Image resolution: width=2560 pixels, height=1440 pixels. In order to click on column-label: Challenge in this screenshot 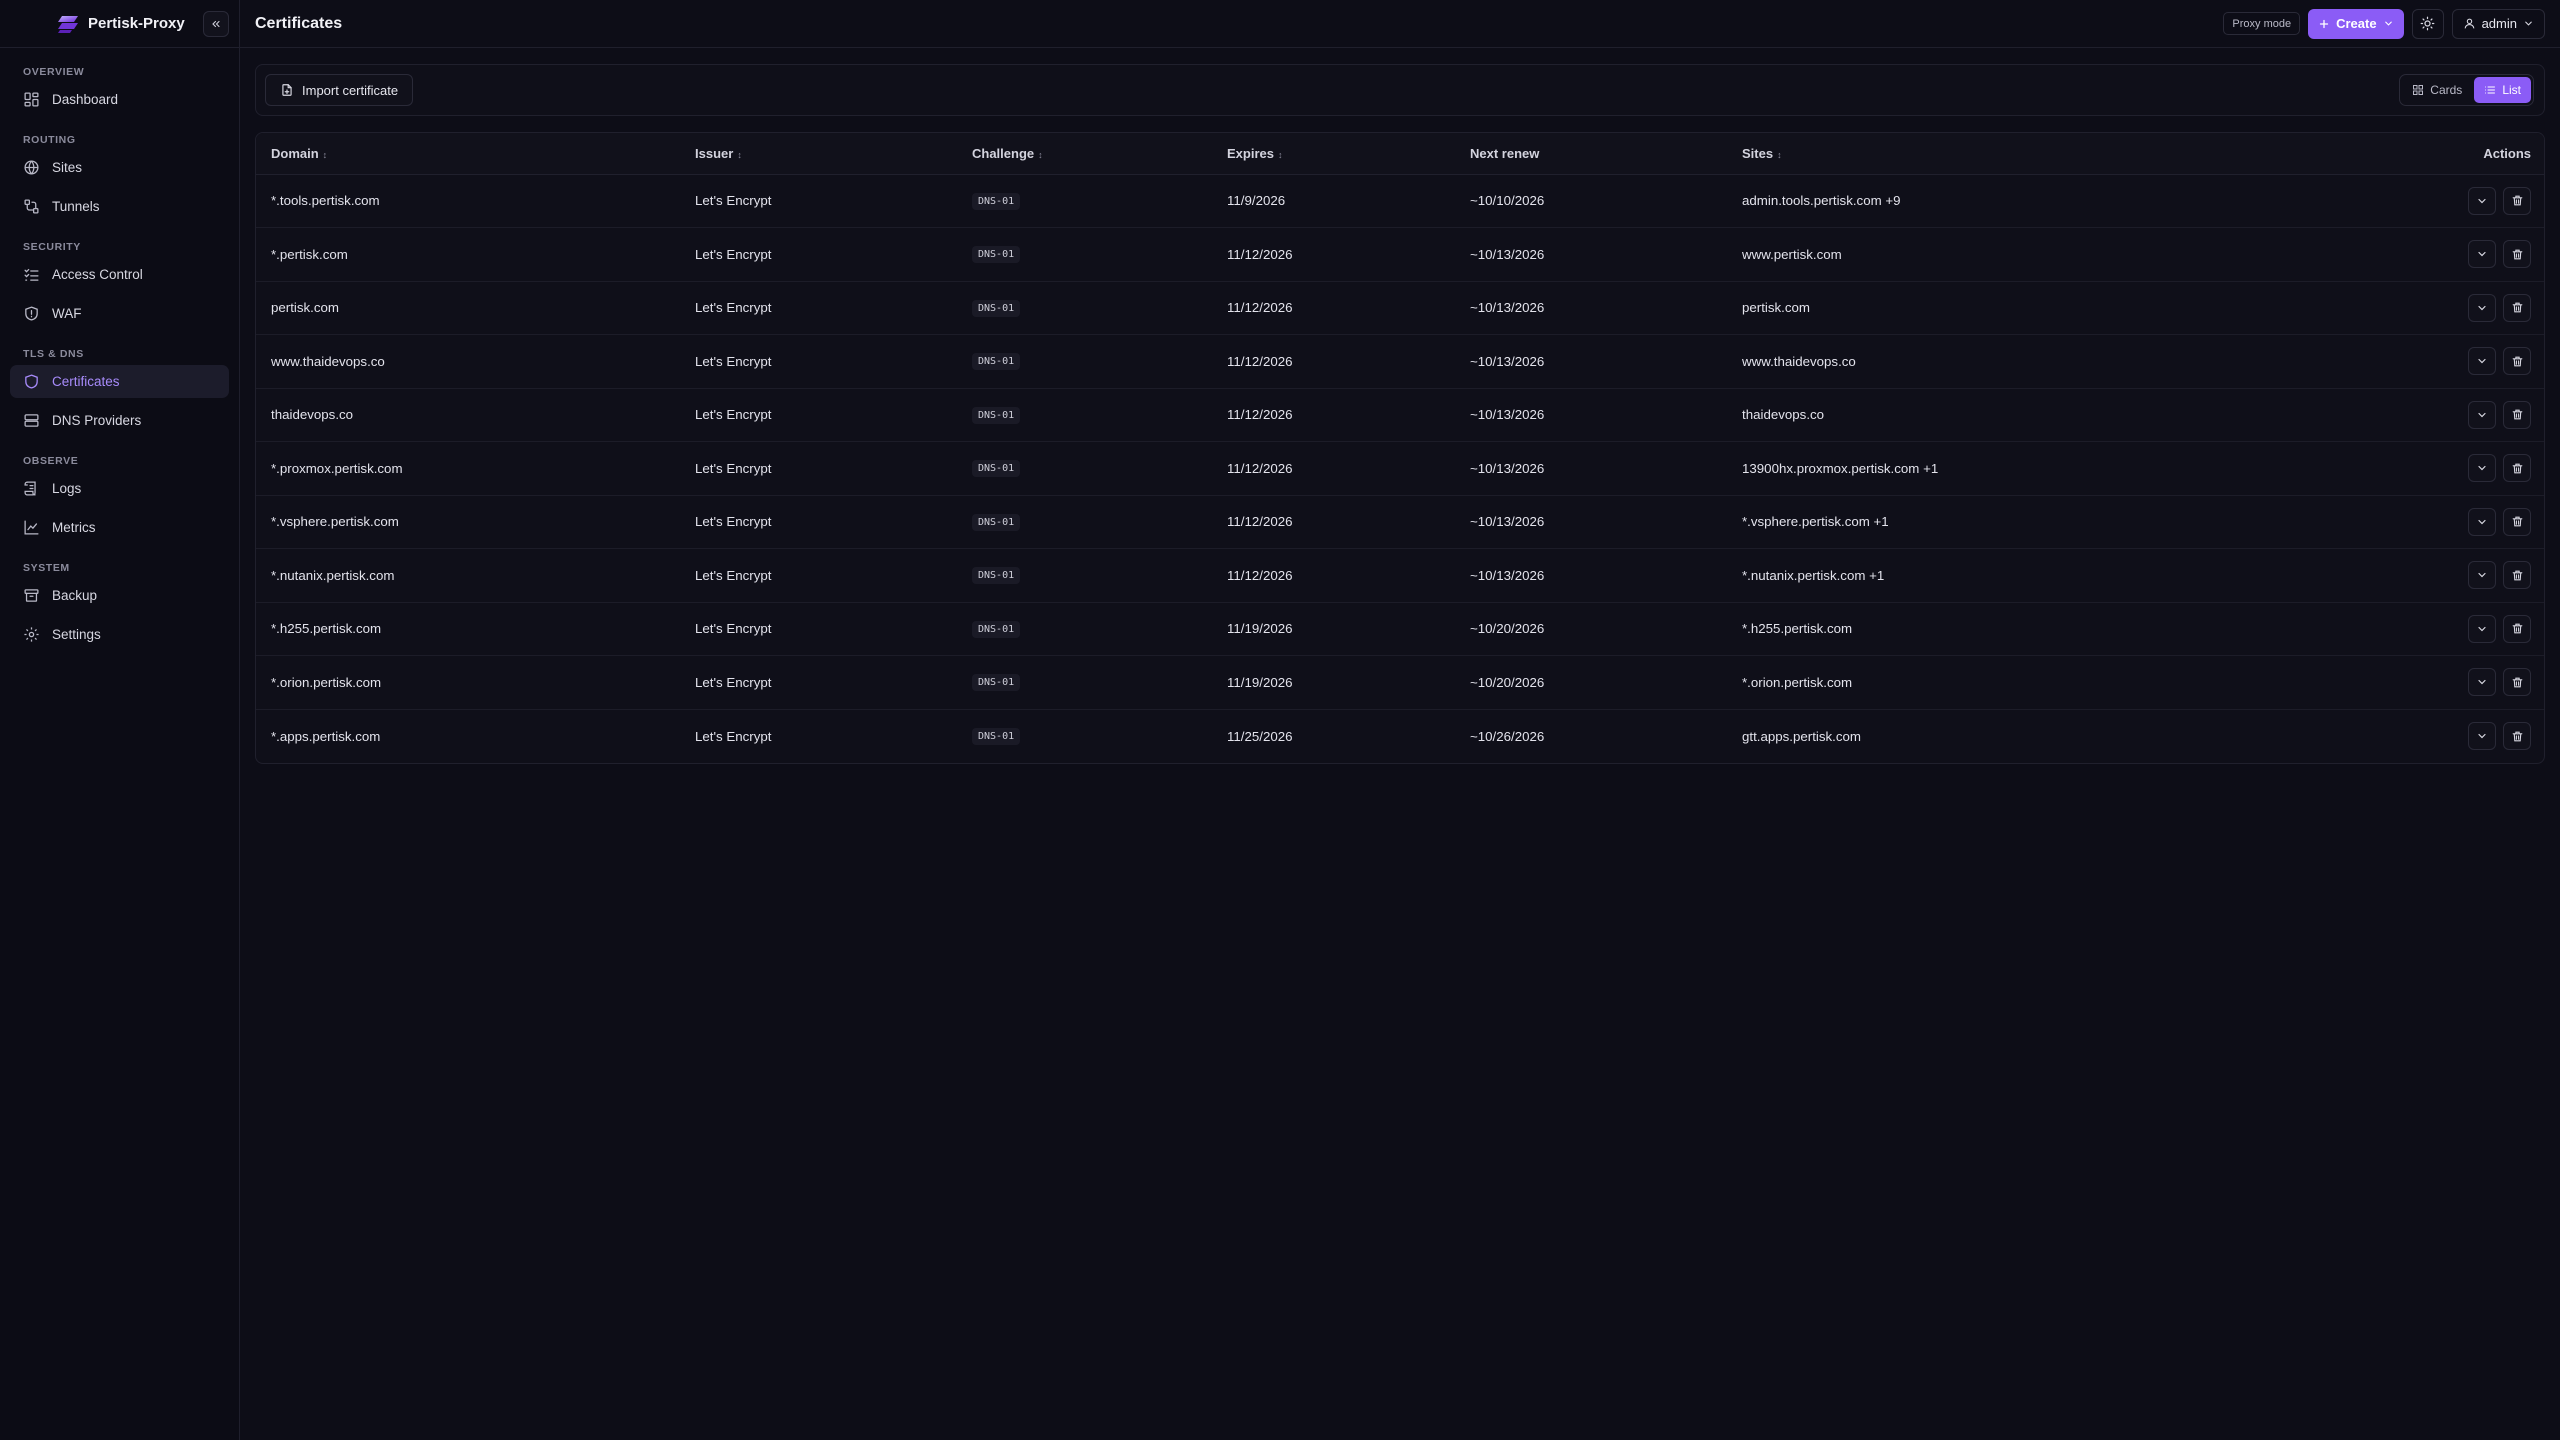, I will do `click(1003, 153)`.